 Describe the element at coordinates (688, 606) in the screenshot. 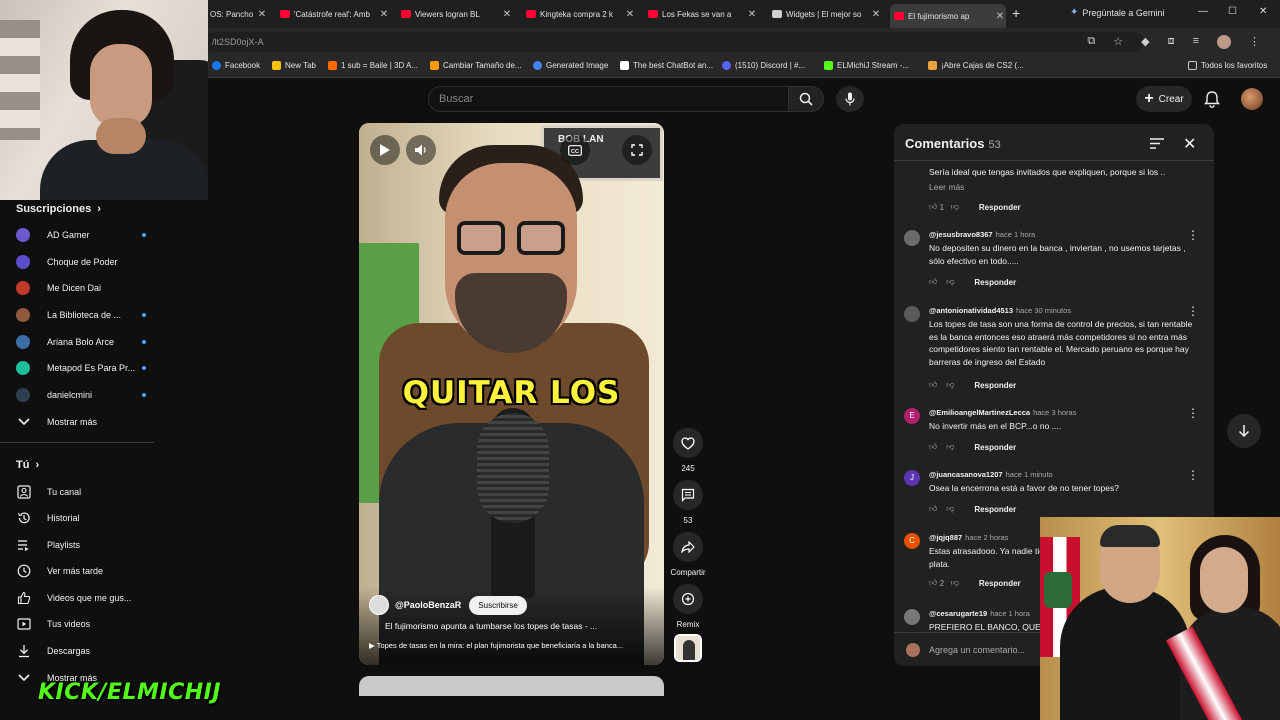

I see `remix-button: Remix` at that location.